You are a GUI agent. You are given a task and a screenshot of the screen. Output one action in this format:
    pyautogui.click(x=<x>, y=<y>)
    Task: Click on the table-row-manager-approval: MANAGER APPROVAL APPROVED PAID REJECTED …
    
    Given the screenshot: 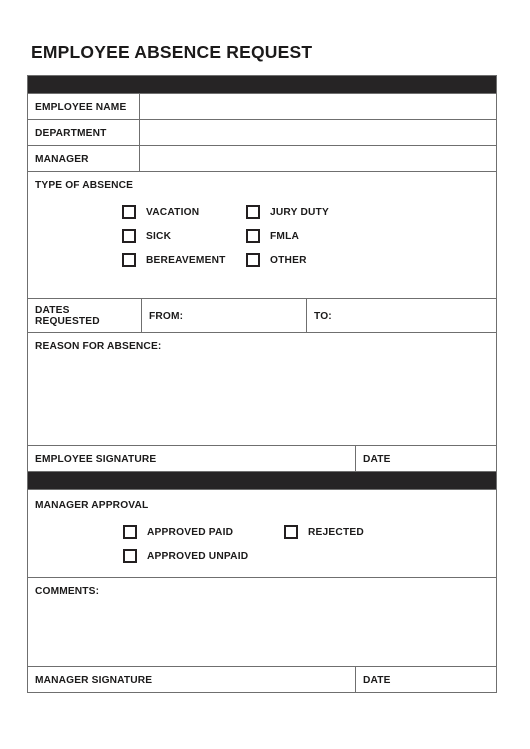 What is the action you would take?
    pyautogui.click(x=262, y=534)
    